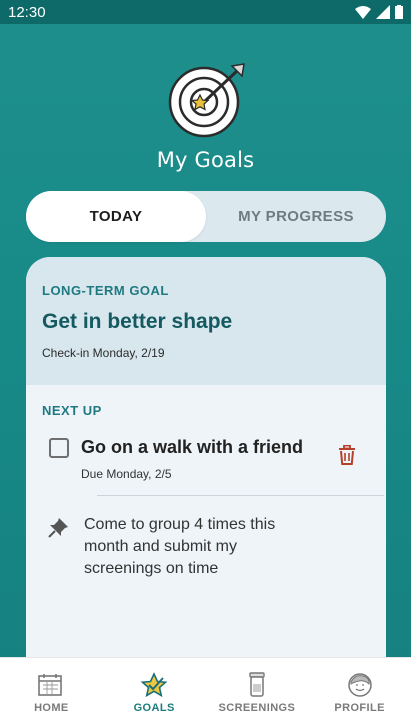 Image resolution: width=411 pixels, height=726 pixels. Describe the element at coordinates (359, 708) in the screenshot. I see `tab-label-profile: PROFILE` at that location.